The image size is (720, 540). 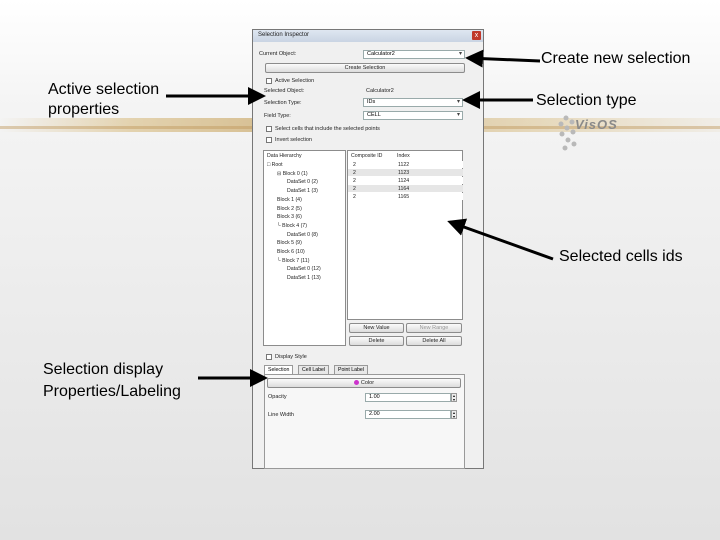 What do you see at coordinates (503, 58) in the screenshot?
I see `arrow-create-selection` at bounding box center [503, 58].